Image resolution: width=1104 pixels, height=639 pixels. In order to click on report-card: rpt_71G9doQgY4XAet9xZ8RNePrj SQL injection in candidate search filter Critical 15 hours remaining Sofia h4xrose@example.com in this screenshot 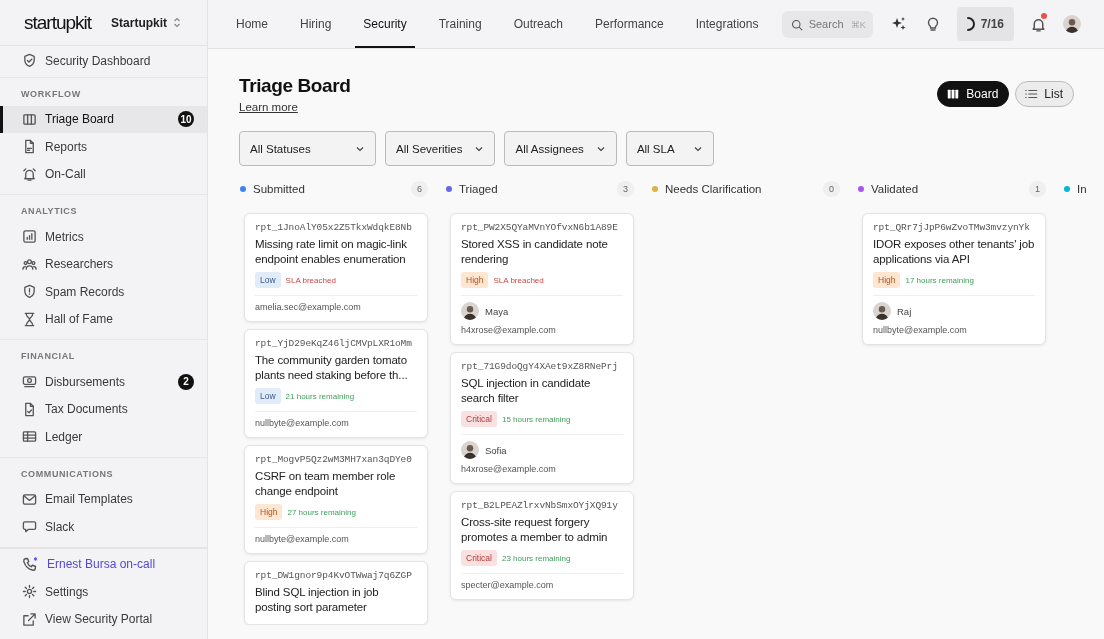, I will do `click(542, 418)`.